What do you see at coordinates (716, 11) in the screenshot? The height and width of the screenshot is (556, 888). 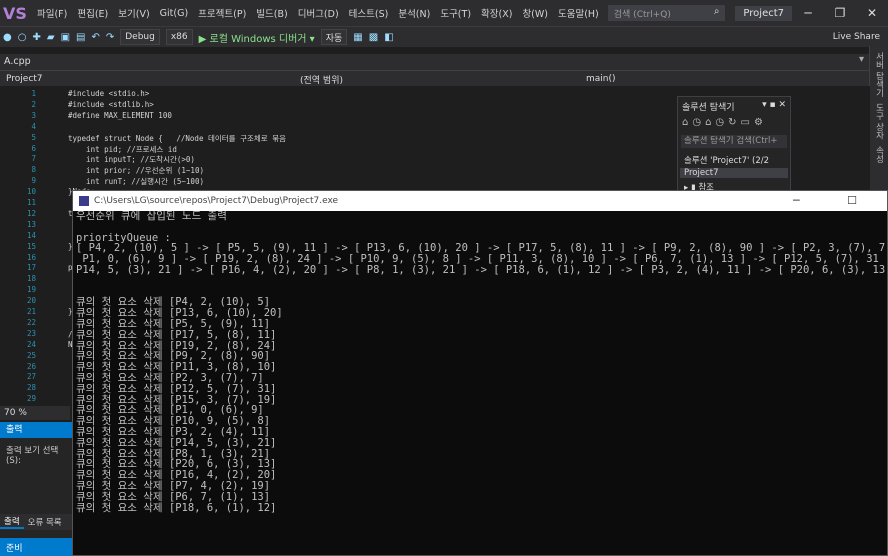 I see `search-icon: ⌕` at bounding box center [716, 11].